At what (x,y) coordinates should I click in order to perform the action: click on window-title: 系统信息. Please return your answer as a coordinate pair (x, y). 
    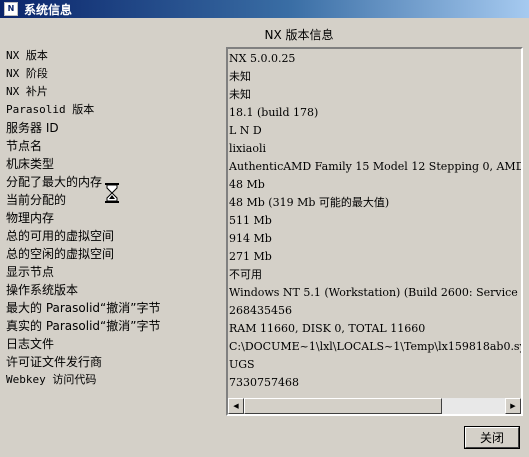
    Looking at the image, I should click on (48, 9).